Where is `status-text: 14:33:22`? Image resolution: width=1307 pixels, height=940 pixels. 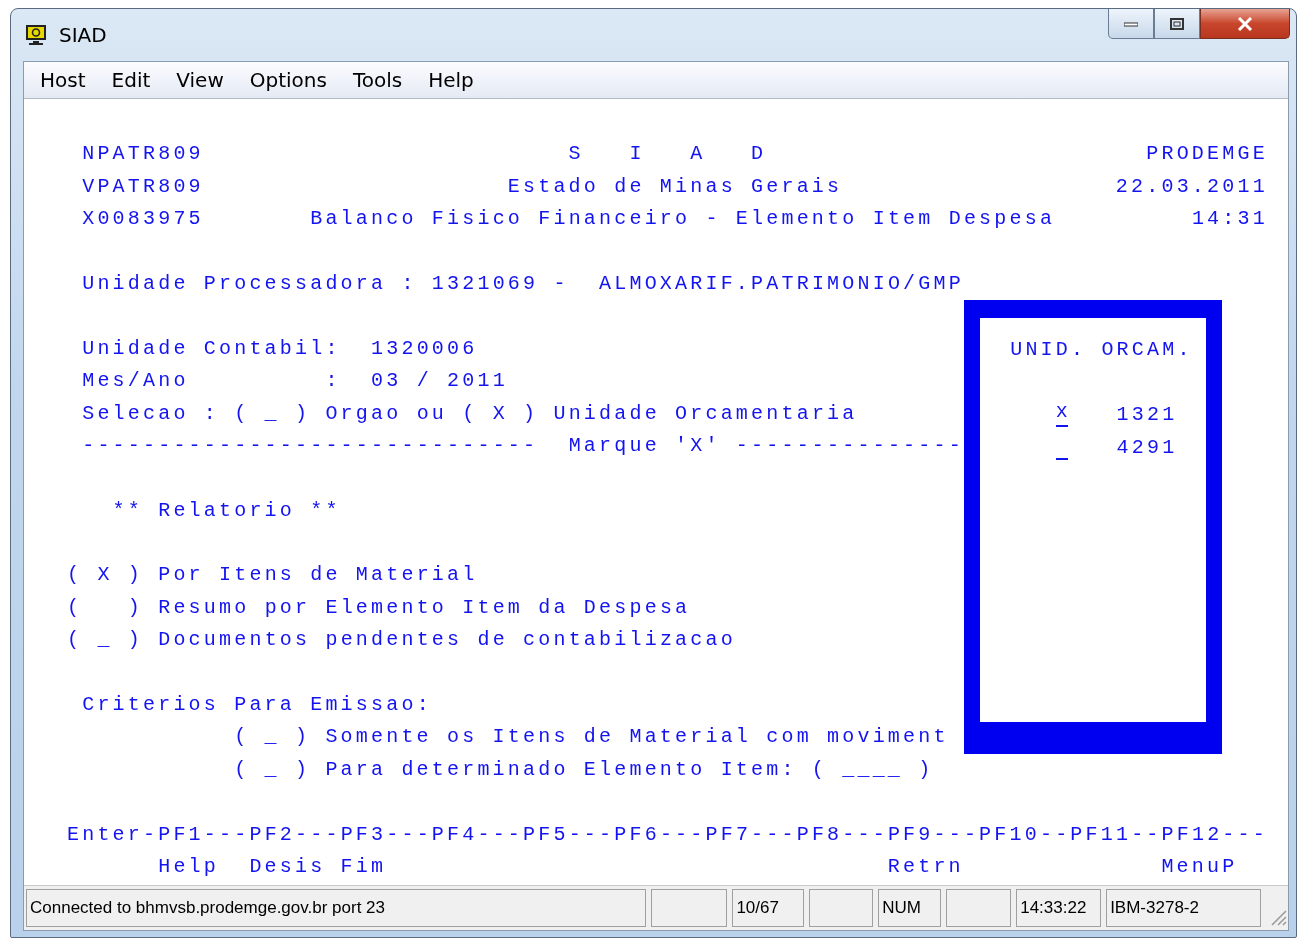
status-text: 14:33:22 is located at coordinates (1059, 908).